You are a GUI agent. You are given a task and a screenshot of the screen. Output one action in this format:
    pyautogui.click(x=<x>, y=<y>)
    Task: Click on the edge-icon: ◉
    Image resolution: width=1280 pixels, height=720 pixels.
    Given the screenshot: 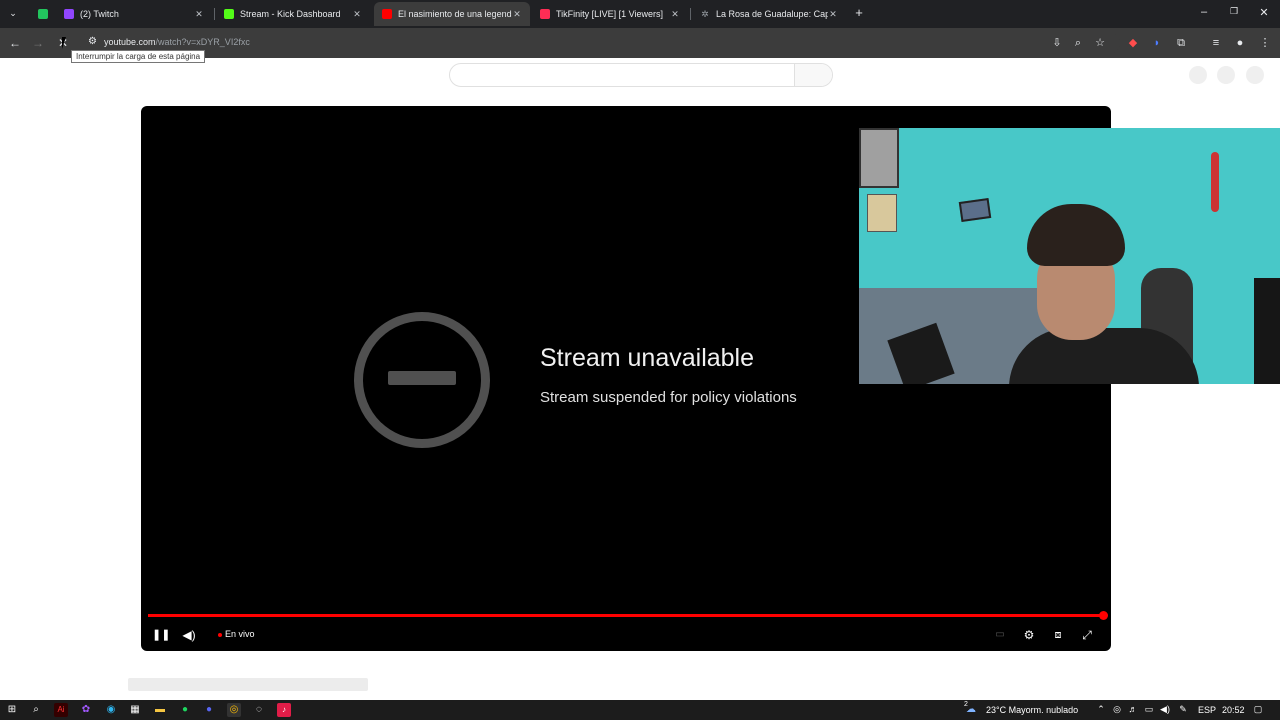 What is the action you would take?
    pyautogui.click(x=111, y=710)
    